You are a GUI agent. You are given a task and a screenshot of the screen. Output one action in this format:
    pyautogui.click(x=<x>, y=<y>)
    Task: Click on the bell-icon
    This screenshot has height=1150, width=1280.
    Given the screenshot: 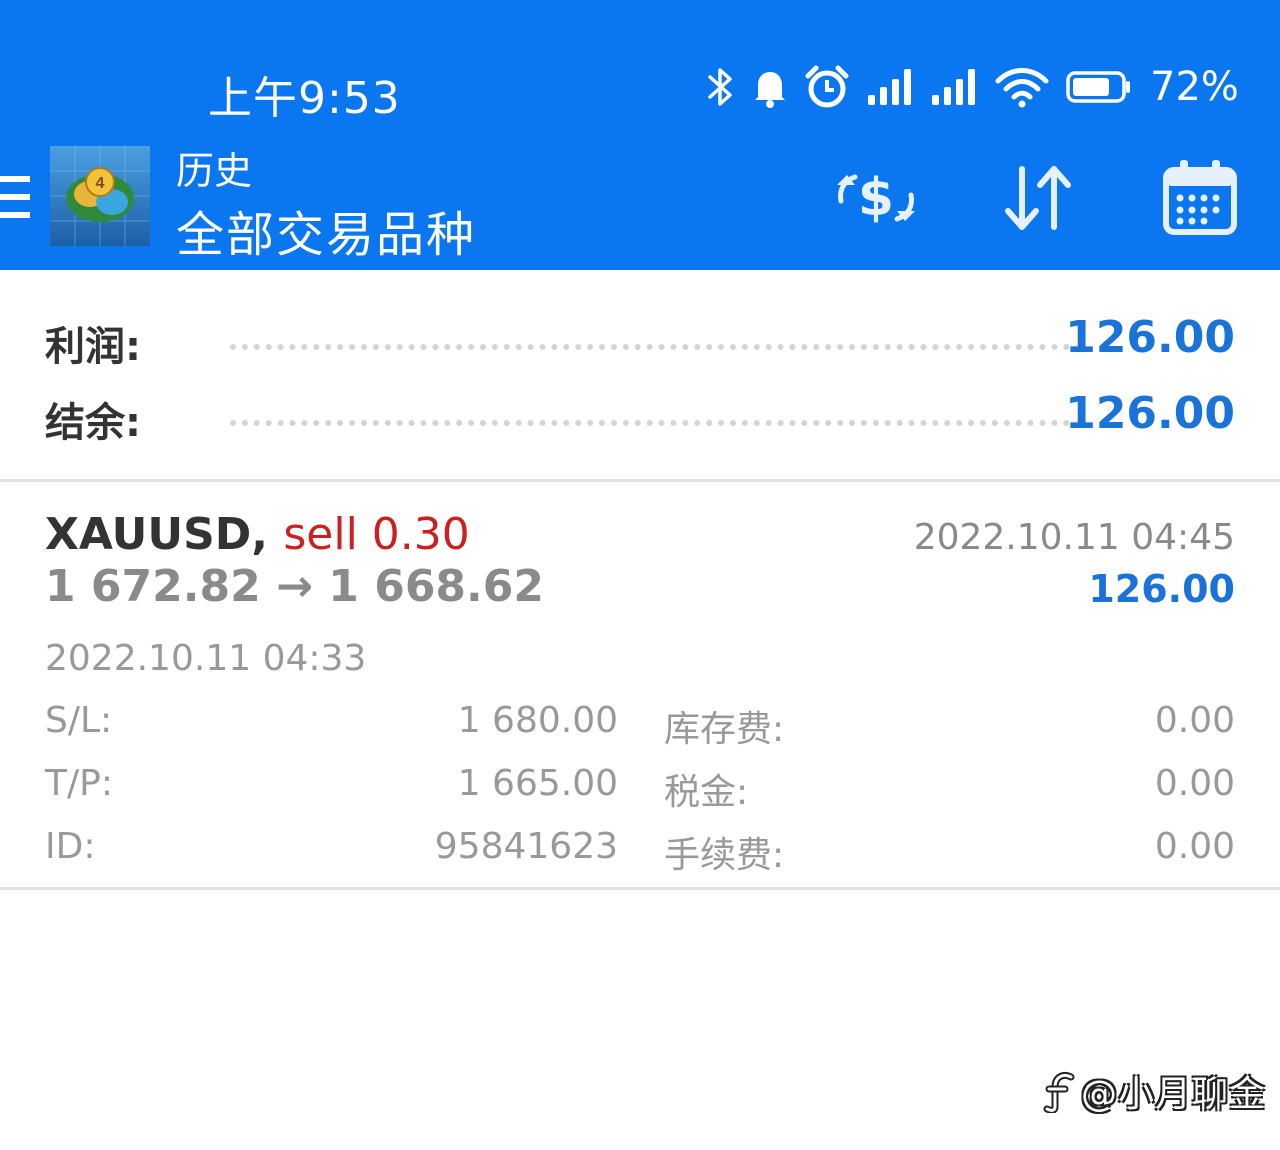 What is the action you would take?
    pyautogui.click(x=770, y=87)
    